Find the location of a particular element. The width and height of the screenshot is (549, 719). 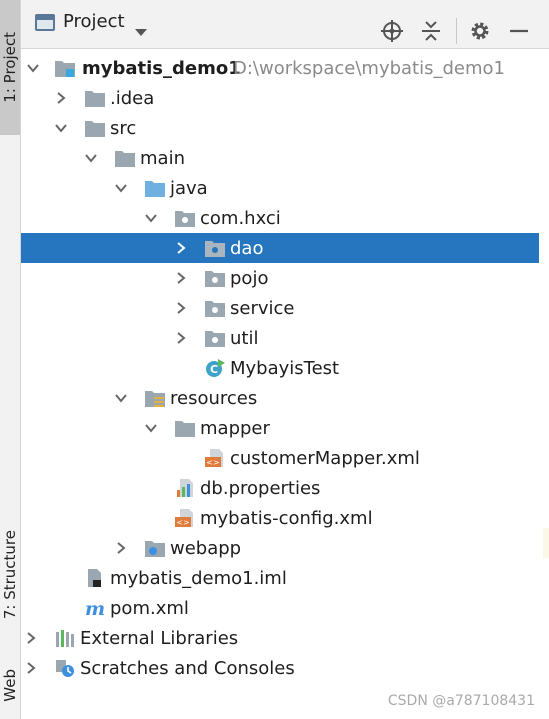

tree-item-root: mybatis_demo1 D:\workspace\mybatis_demo1 is located at coordinates (280, 68).